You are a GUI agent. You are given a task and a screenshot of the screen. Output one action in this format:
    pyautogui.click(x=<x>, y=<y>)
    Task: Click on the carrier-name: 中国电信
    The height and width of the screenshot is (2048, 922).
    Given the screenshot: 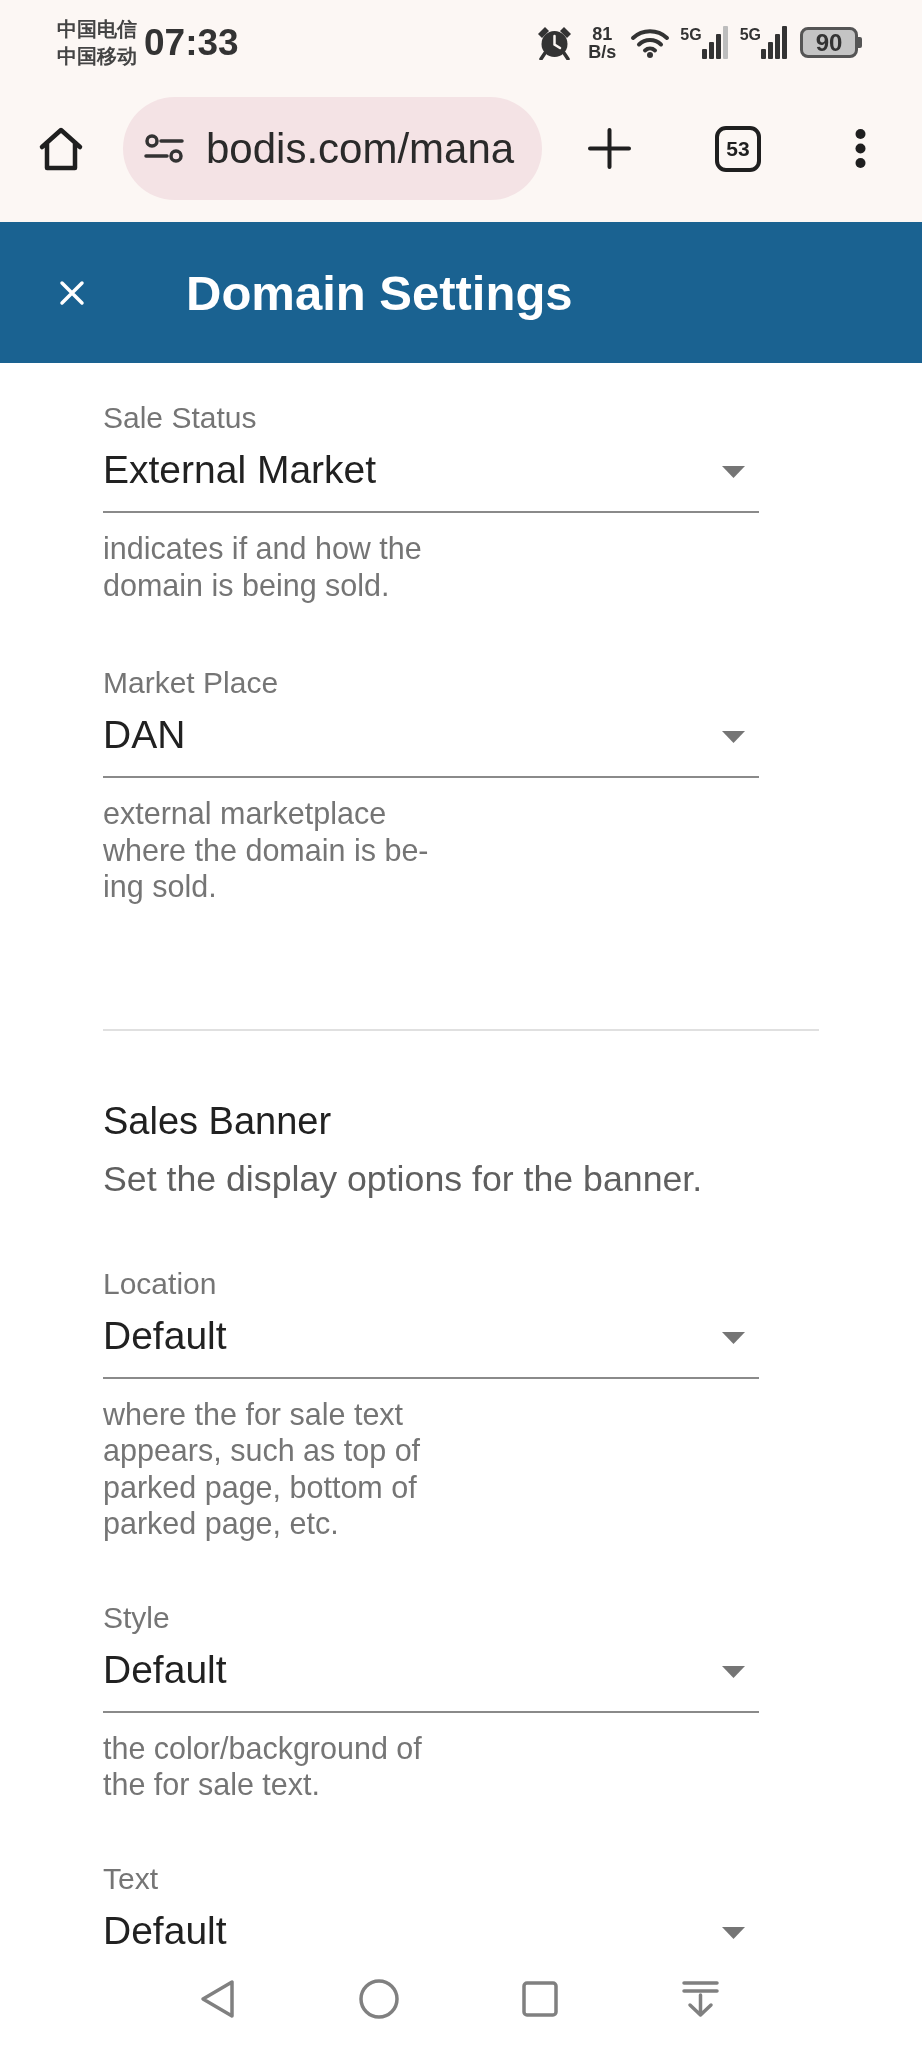 What is the action you would take?
    pyautogui.click(x=97, y=29)
    